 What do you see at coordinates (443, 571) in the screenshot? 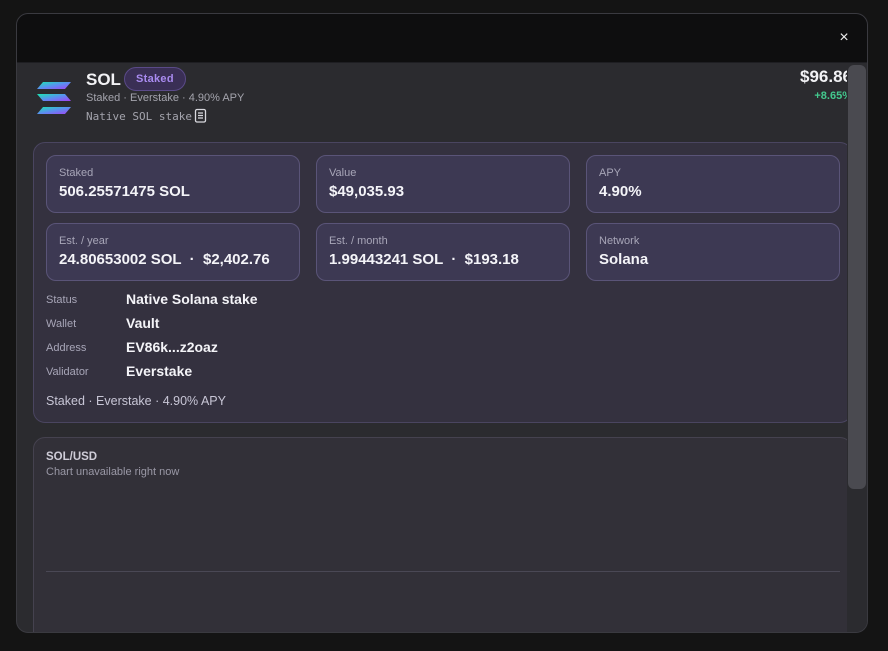
I see `chart-baseline` at bounding box center [443, 571].